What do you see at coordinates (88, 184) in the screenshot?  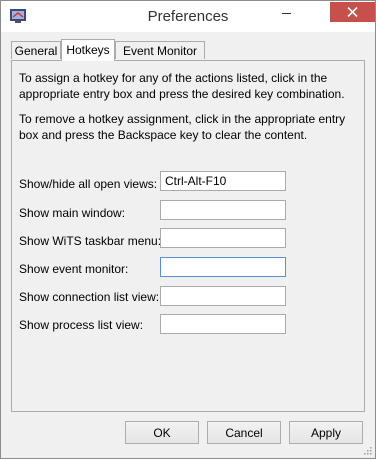 I see `show-hide-views-label: Show/hide all open views:` at bounding box center [88, 184].